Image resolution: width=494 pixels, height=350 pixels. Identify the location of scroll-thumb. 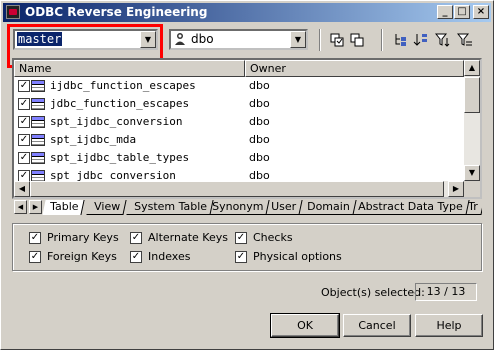
(472, 95).